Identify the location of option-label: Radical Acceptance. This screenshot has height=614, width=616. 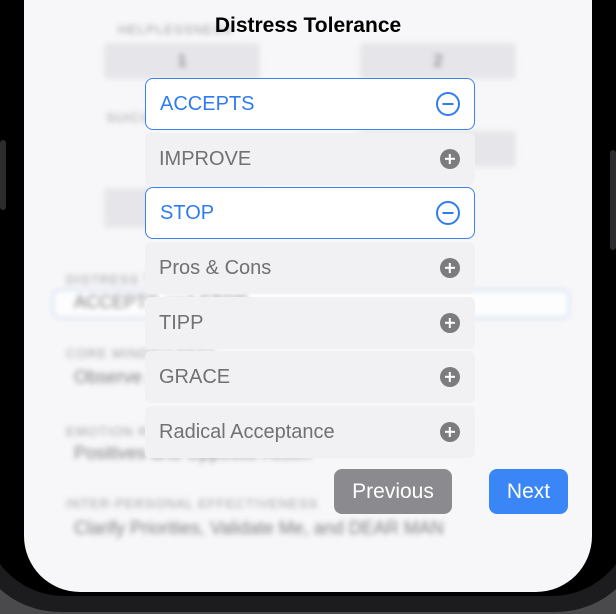
(247, 431).